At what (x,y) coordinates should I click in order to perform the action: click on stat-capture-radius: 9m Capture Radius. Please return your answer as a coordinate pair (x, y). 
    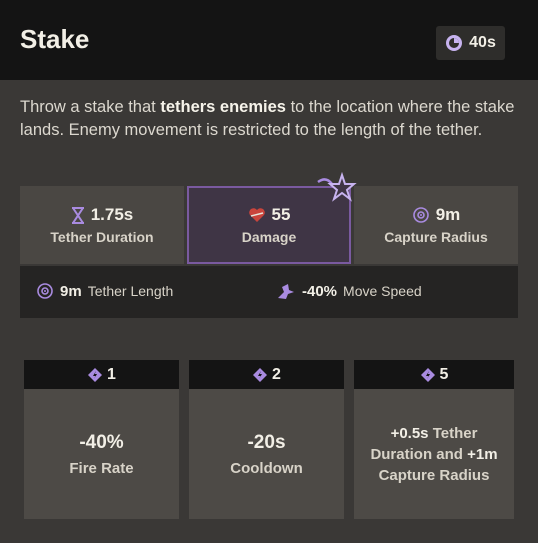
    Looking at the image, I should click on (436, 225).